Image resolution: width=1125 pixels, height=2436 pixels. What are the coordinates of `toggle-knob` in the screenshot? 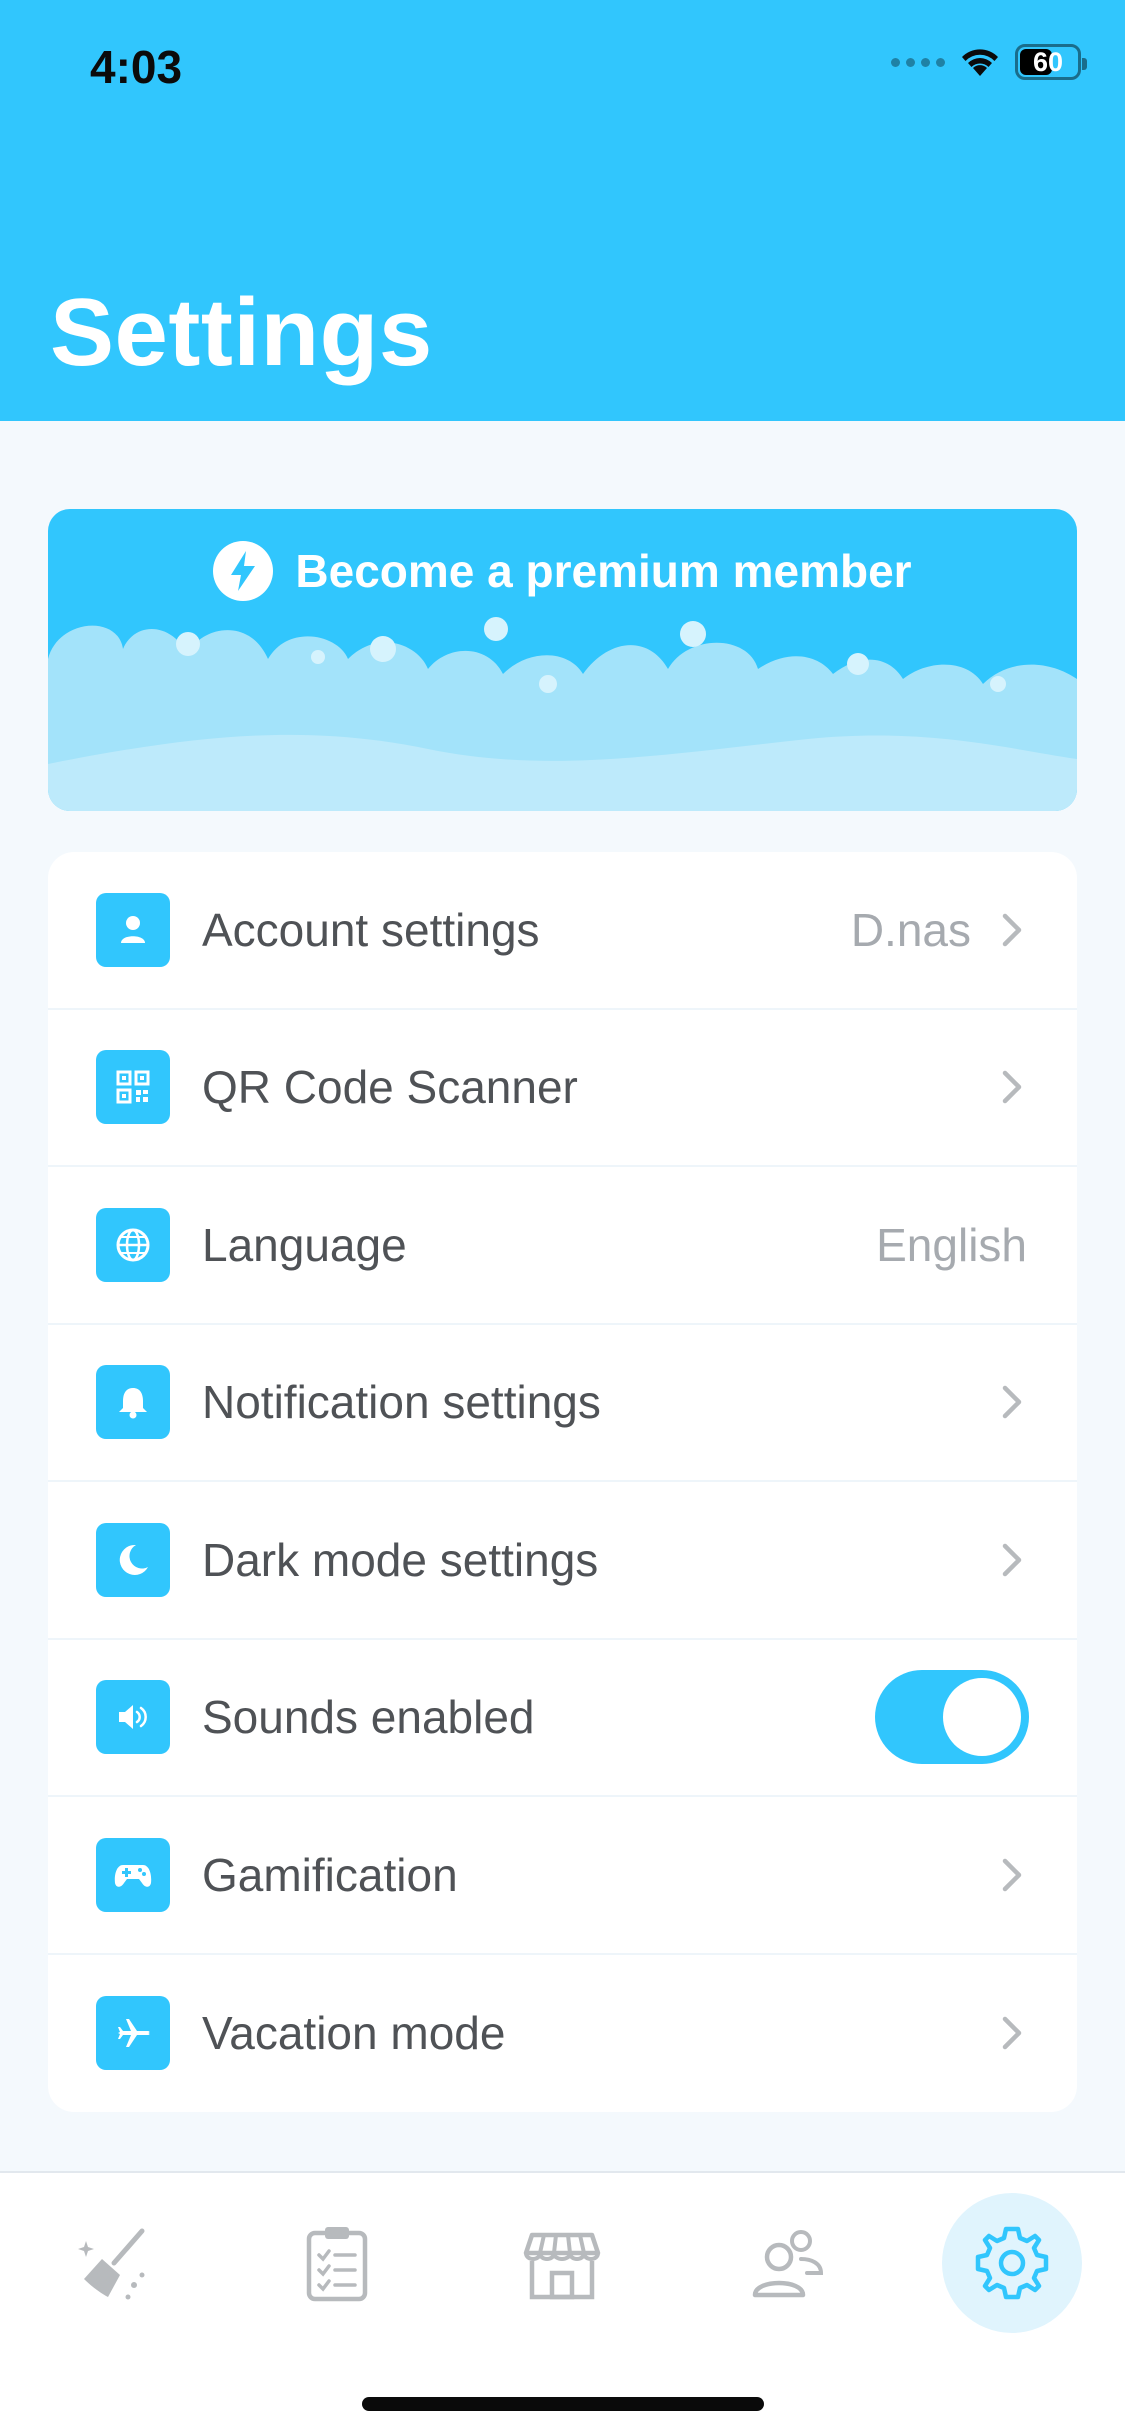 It's located at (982, 1717).